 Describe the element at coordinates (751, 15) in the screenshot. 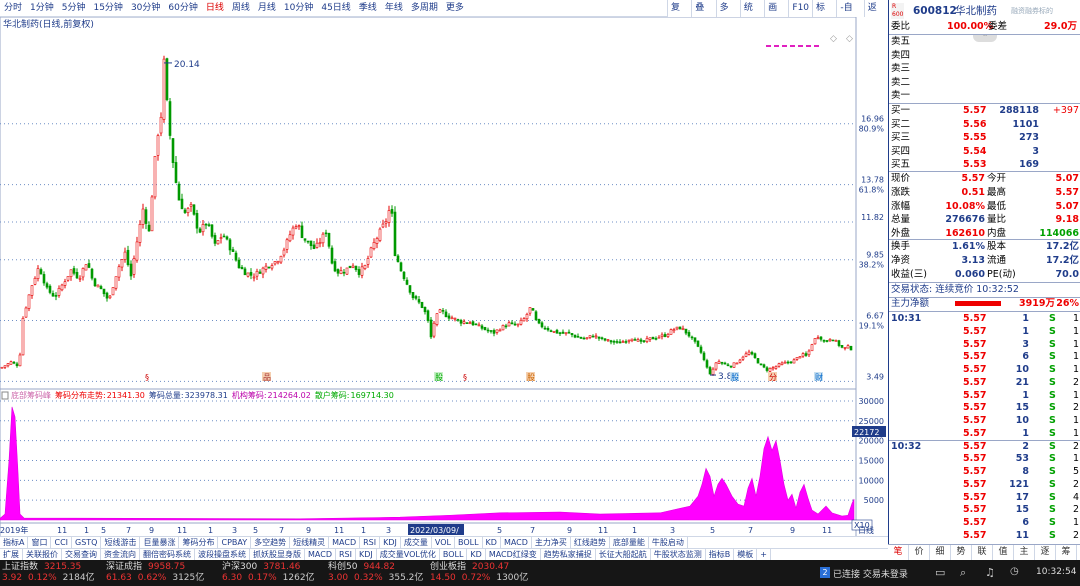

I see `tool-button-3: 统计` at that location.